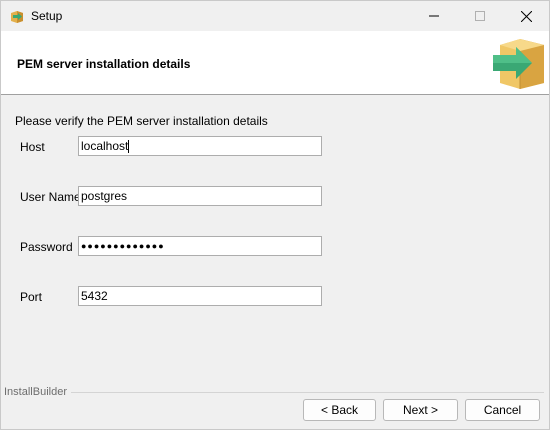 Image resolution: width=550 pixels, height=430 pixels. Describe the element at coordinates (200, 146) in the screenshot. I see `host-input: localhost` at that location.